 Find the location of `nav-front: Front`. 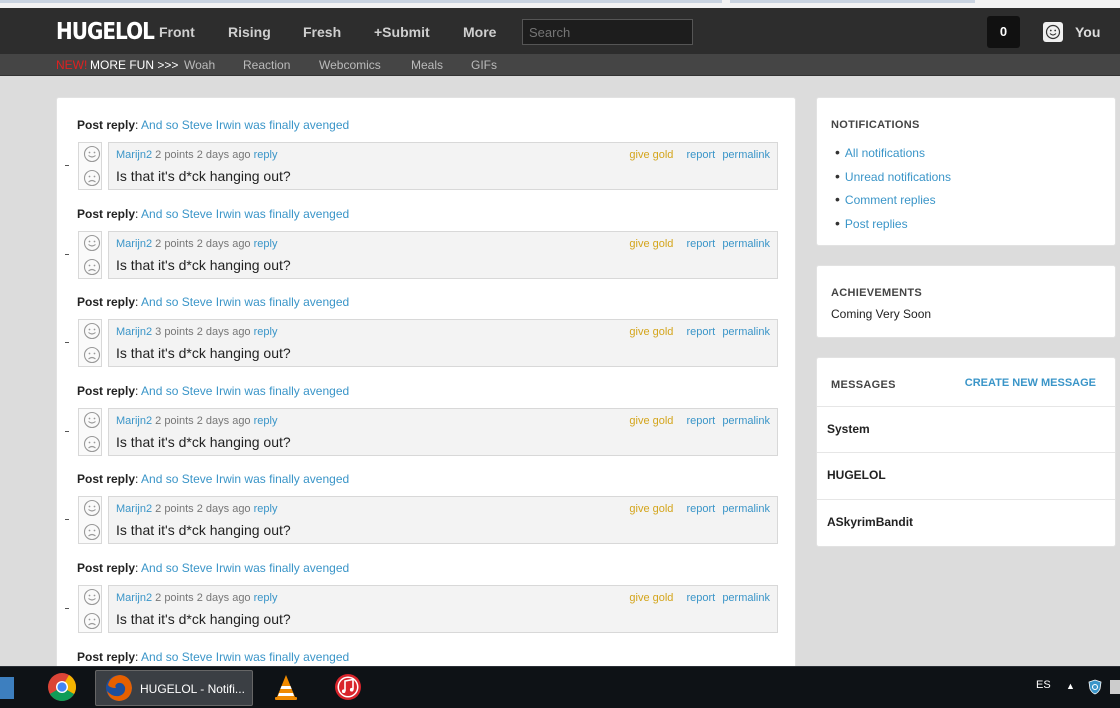

nav-front: Front is located at coordinates (177, 32).